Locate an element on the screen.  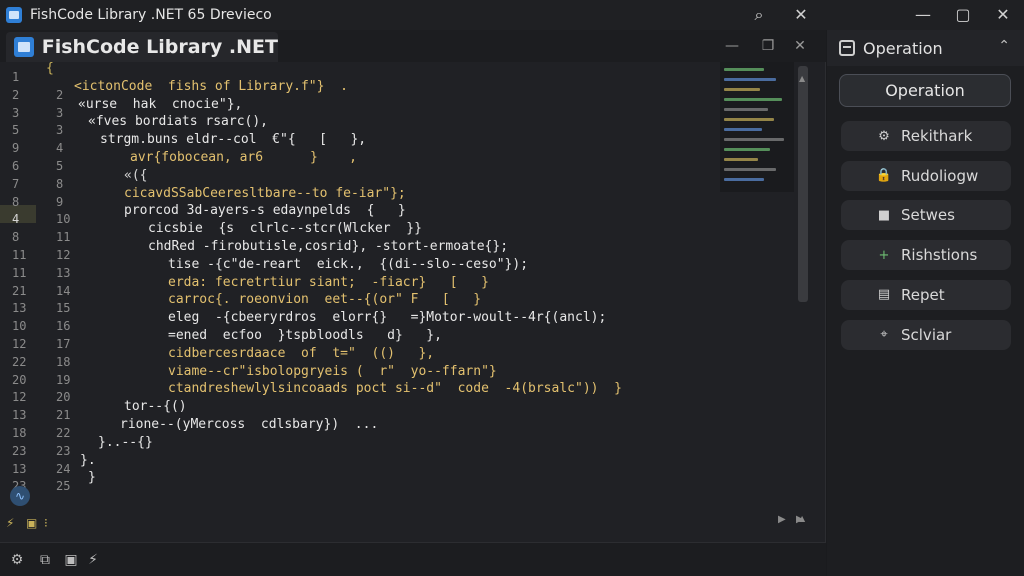
file-tab-label: FishCode Library .NET is located at coordinates (159, 47).